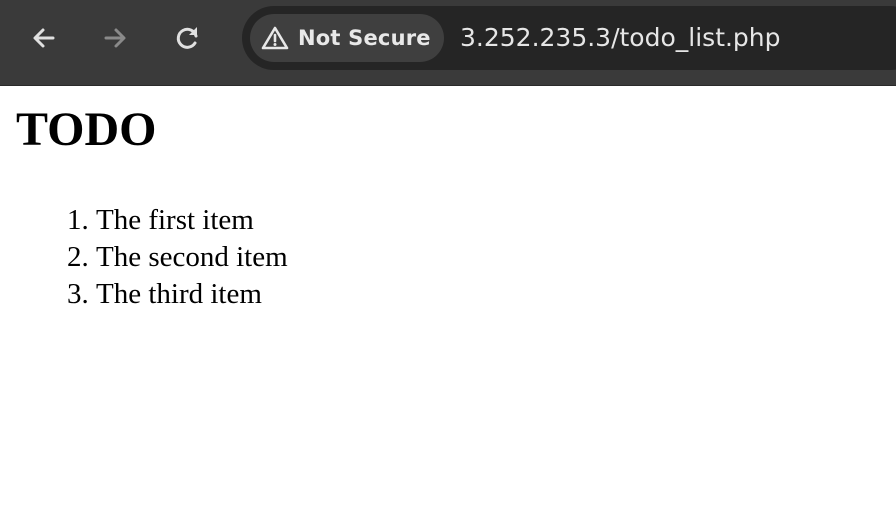  Describe the element at coordinates (488, 257) in the screenshot. I see `list-item: The second item` at that location.